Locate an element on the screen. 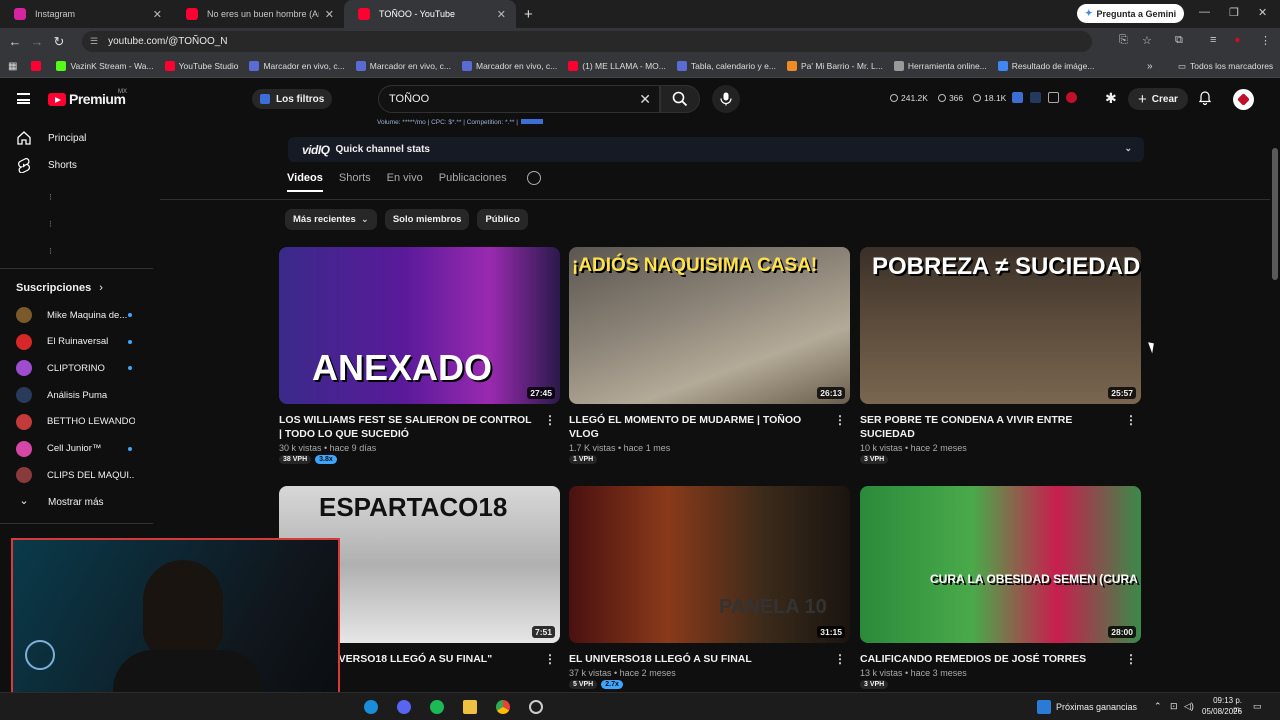 This screenshot has width=1280, height=720. youtube-logo-icon is located at coordinates (57, 99).